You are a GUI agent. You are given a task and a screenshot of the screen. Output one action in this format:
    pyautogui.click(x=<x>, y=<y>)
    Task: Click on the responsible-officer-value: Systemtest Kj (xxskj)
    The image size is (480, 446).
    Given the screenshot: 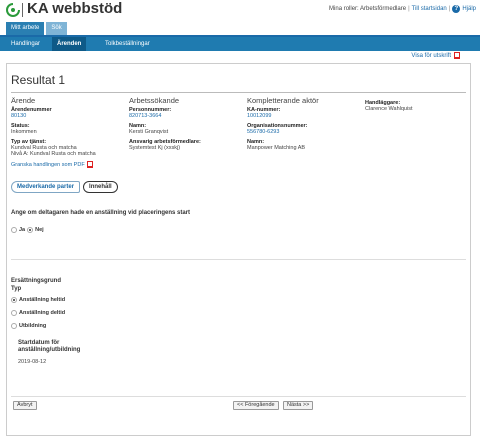 What is the action you would take?
    pyautogui.click(x=155, y=148)
    